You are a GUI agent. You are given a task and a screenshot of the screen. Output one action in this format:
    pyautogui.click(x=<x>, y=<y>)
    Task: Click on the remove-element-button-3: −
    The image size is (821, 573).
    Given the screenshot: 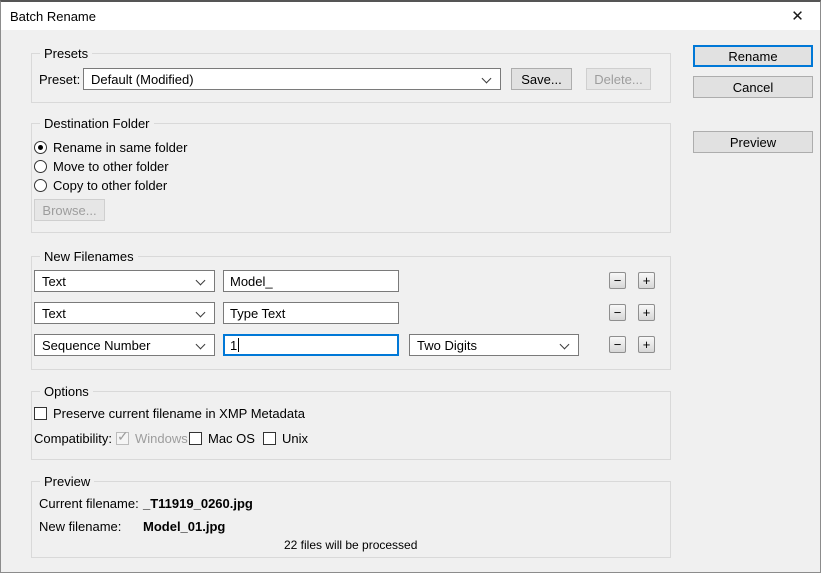 What is the action you would take?
    pyautogui.click(x=617, y=344)
    